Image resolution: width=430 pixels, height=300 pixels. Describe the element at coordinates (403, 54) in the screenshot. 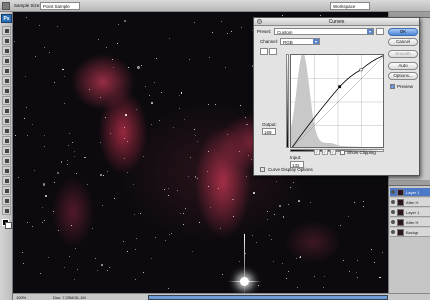

I see `smooth-button: Smooth` at that location.